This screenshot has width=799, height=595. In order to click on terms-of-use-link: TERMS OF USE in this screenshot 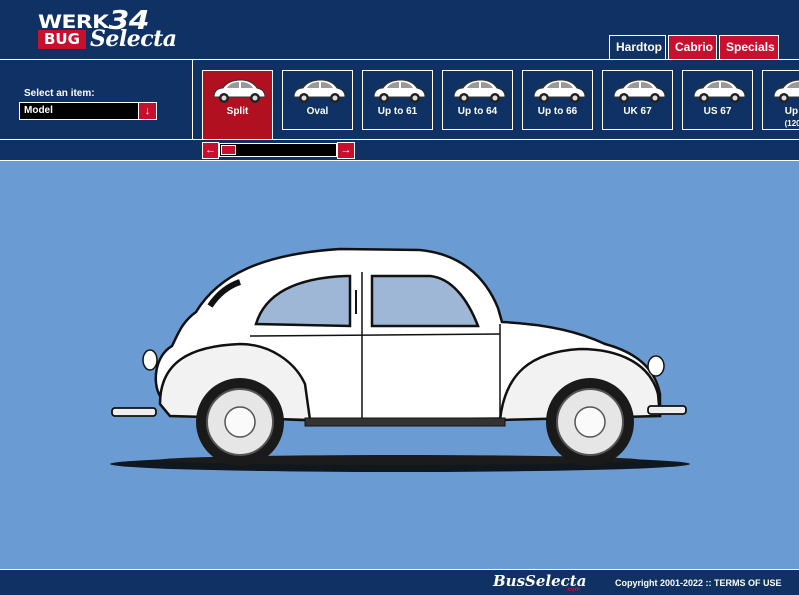, I will do `click(748, 583)`.